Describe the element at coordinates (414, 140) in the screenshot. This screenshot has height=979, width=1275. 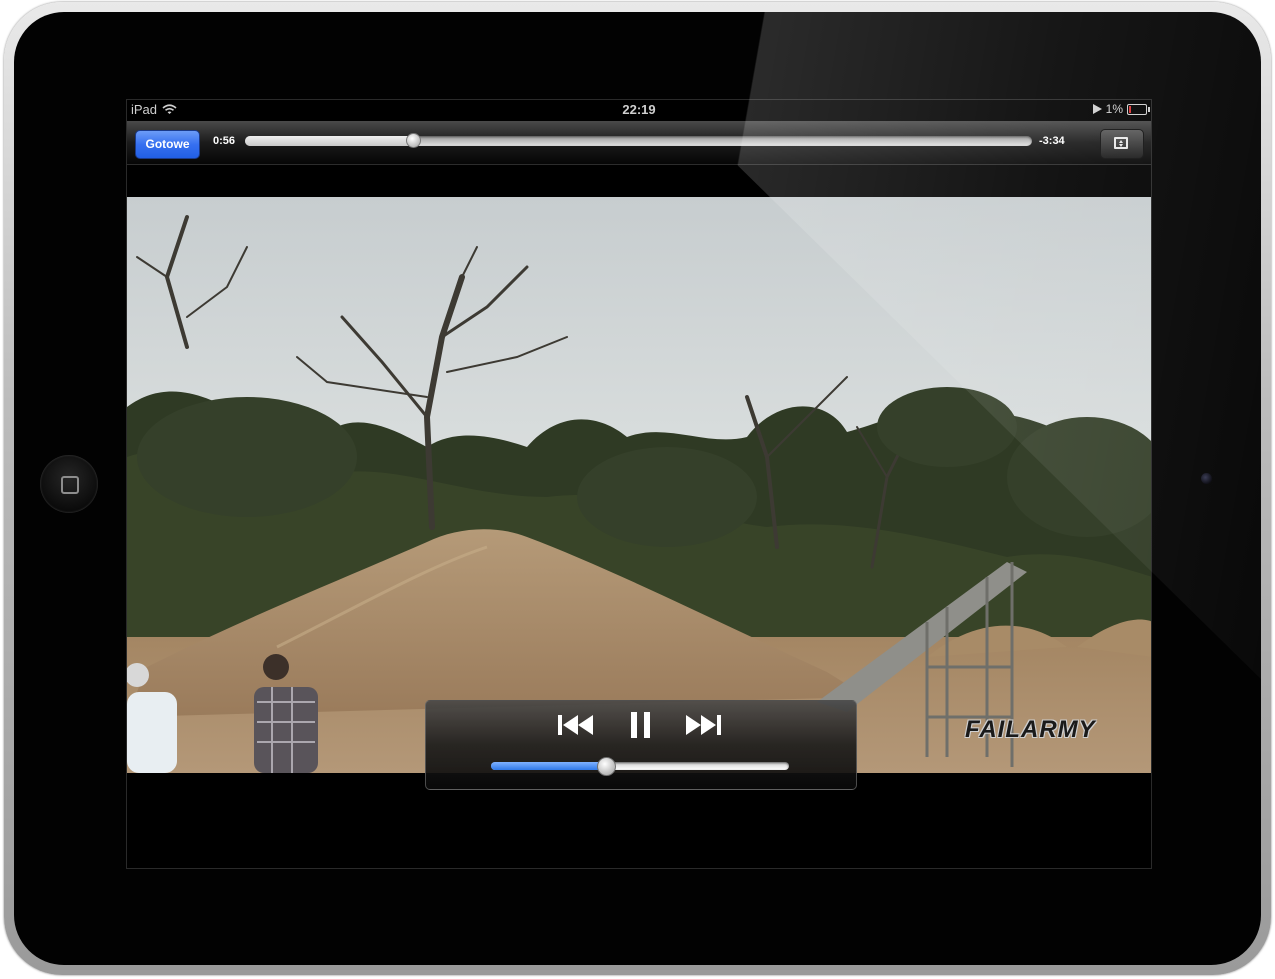
I see `scrubber-thumb` at that location.